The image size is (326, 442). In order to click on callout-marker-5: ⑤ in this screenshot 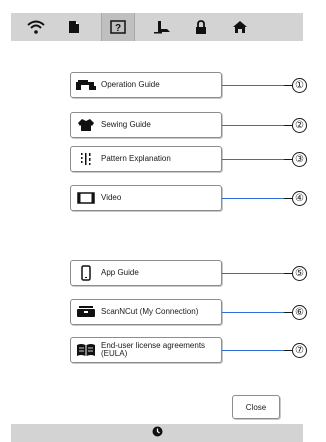, I will do `click(299, 273)`.